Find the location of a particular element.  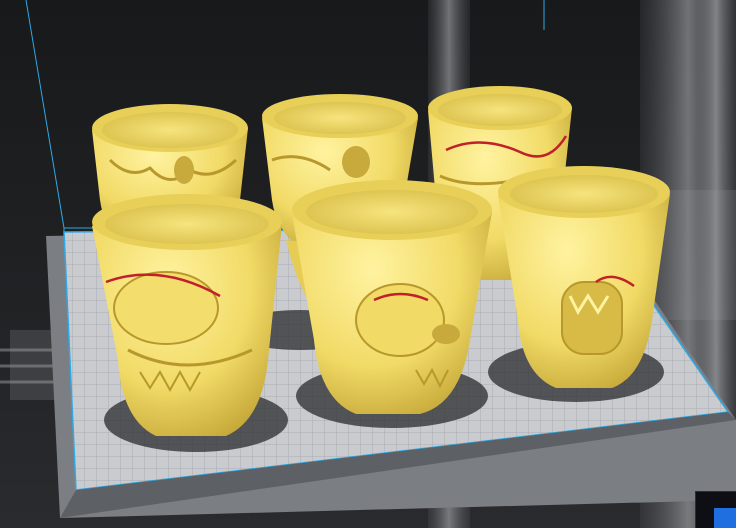

view-corner-widget is located at coordinates (715, 509).